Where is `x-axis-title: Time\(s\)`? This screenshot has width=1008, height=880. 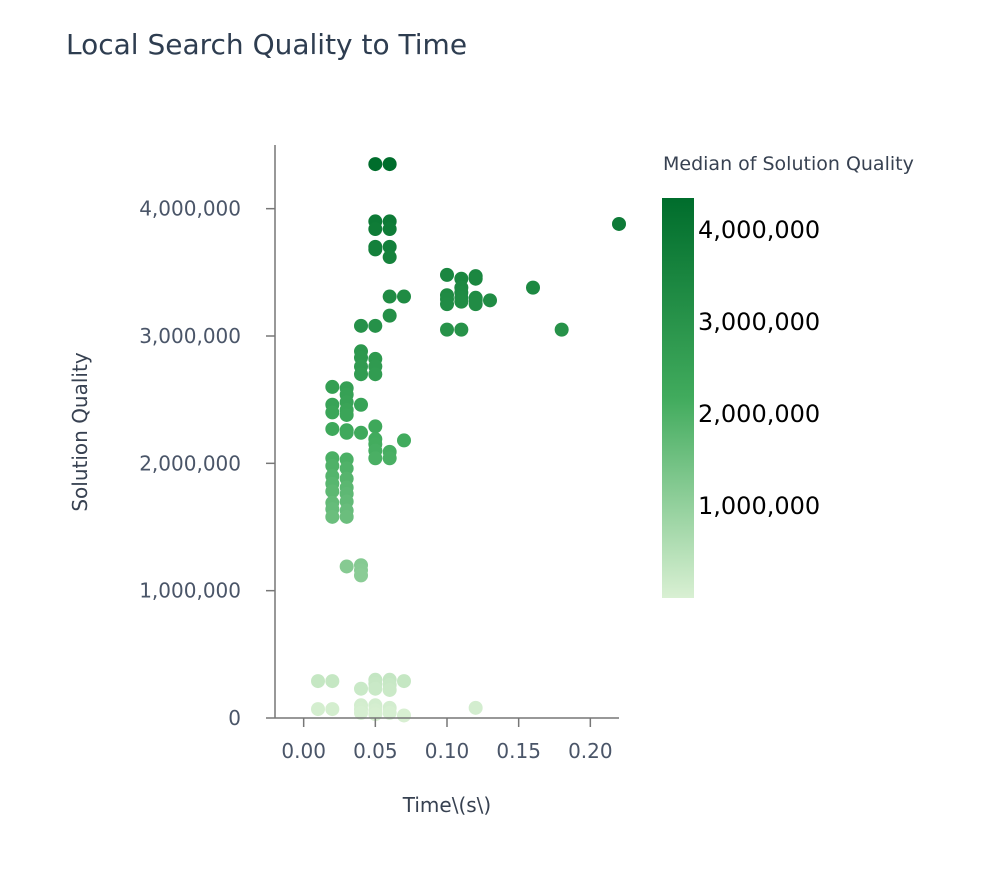
x-axis-title: Time\(s\) is located at coordinates (446, 805).